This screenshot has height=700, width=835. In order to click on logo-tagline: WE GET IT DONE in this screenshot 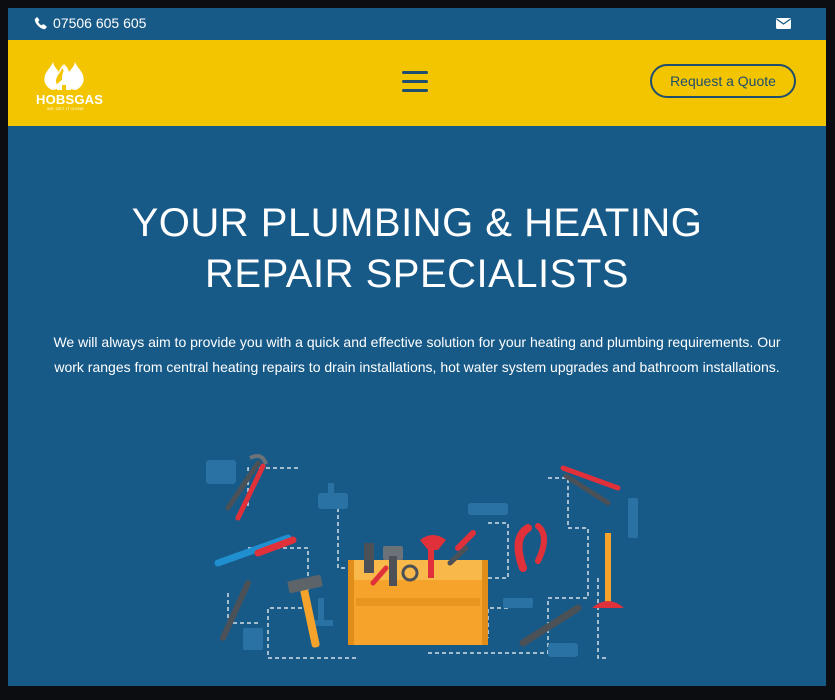, I will do `click(66, 108)`.